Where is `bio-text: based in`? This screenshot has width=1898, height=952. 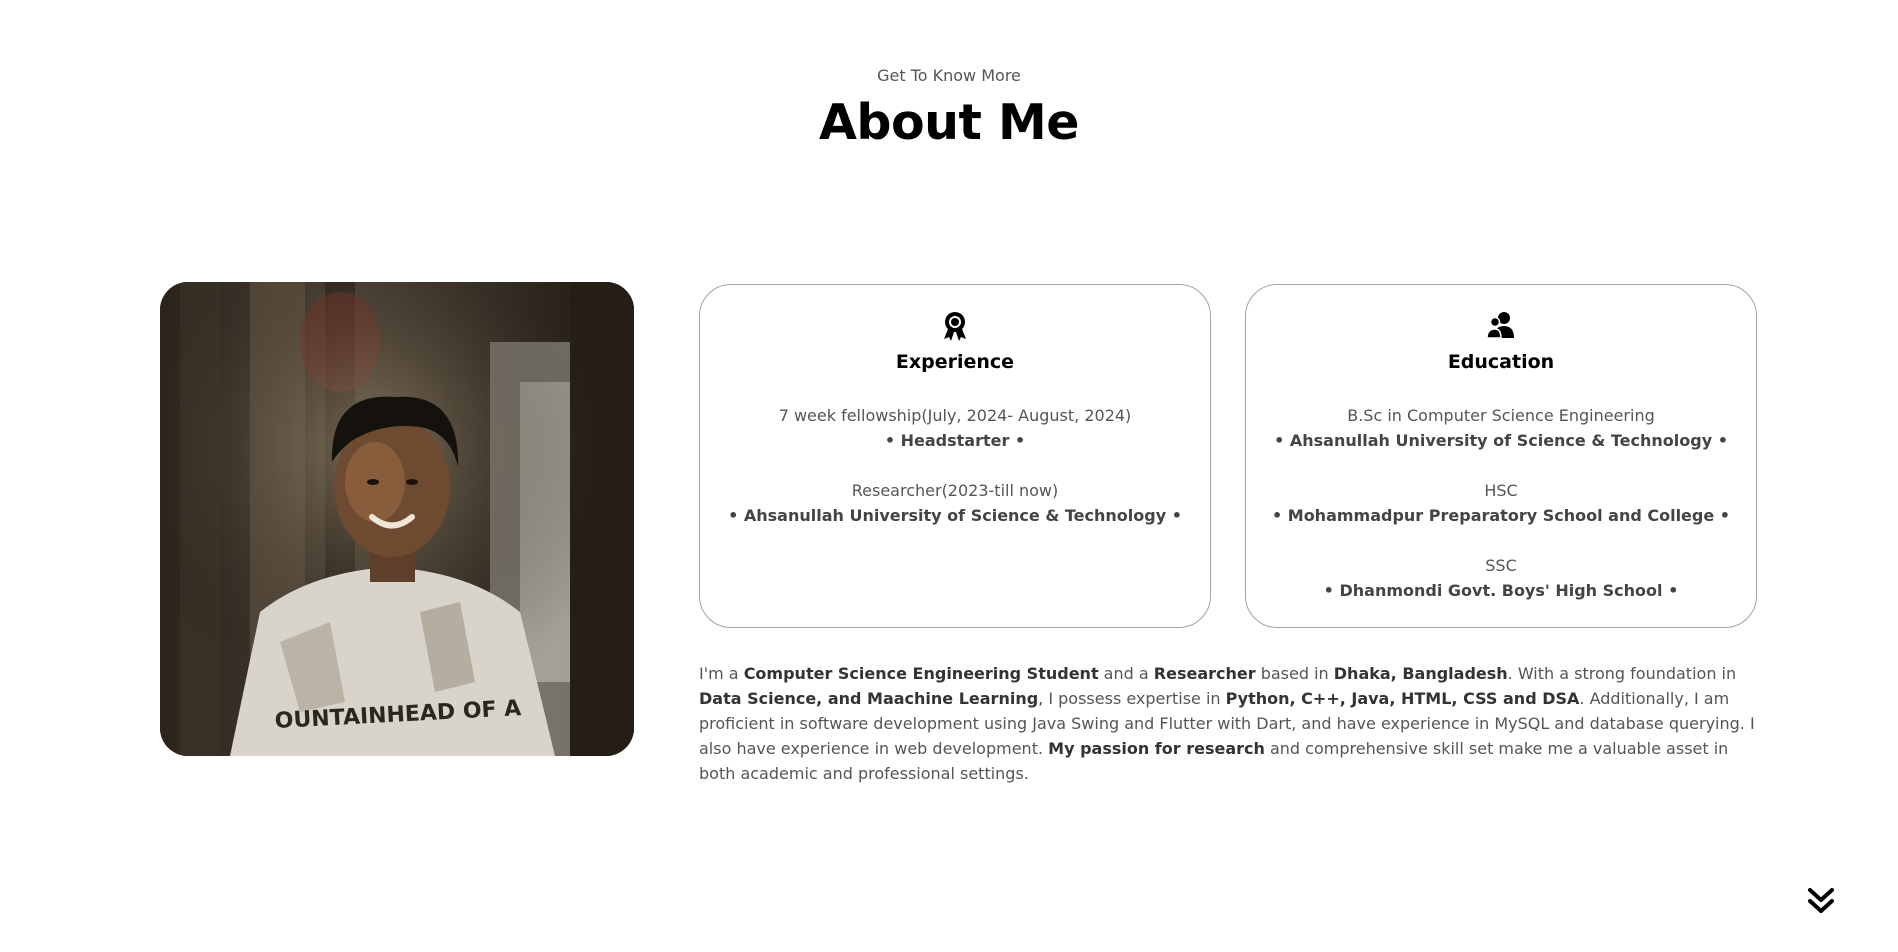 bio-text: based in is located at coordinates (1294, 673).